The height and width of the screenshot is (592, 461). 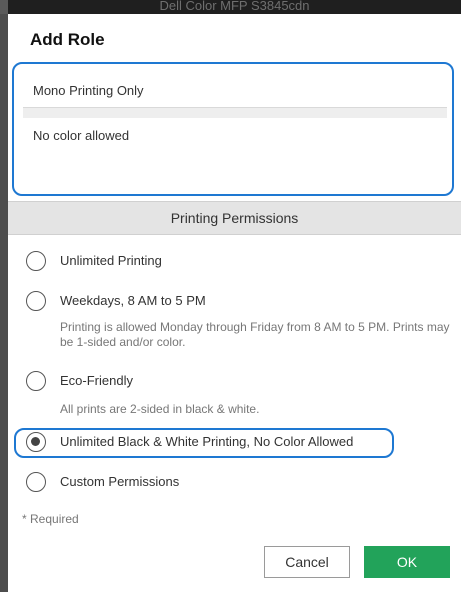 I want to click on option-eco-friendly: Eco-Friendly, so click(x=232, y=383).